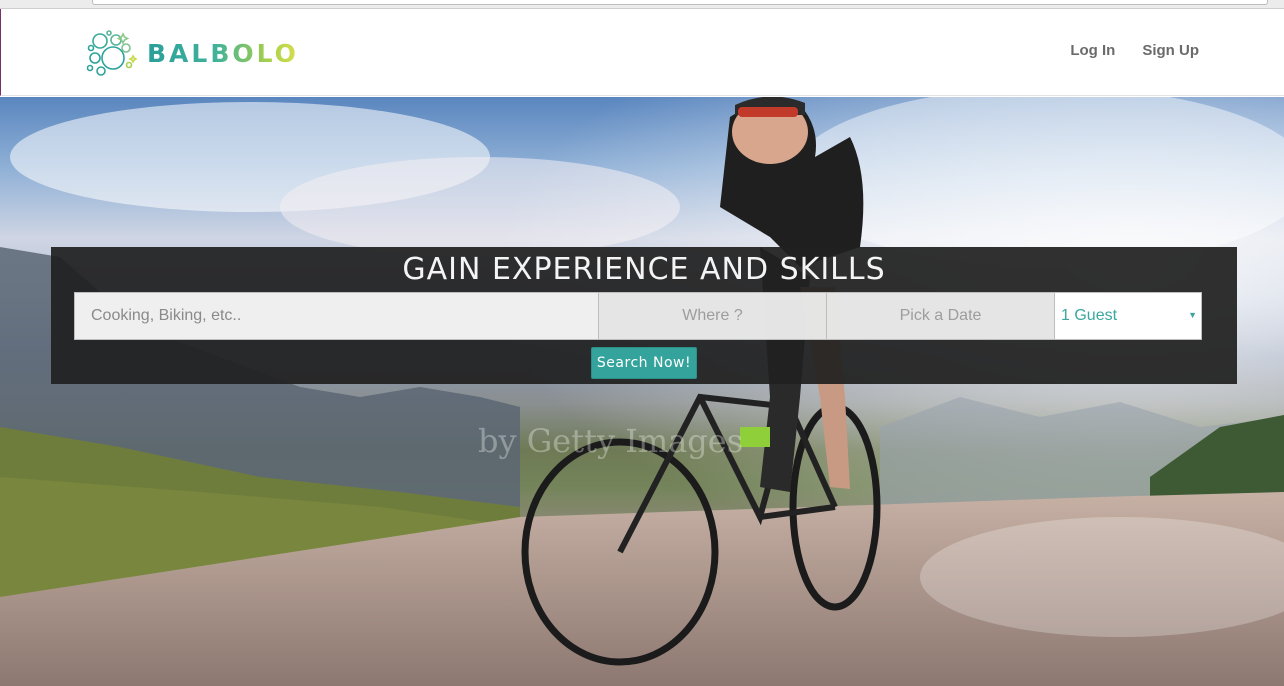 Image resolution: width=1284 pixels, height=686 pixels. What do you see at coordinates (940, 316) in the screenshot?
I see `date-picker-input` at bounding box center [940, 316].